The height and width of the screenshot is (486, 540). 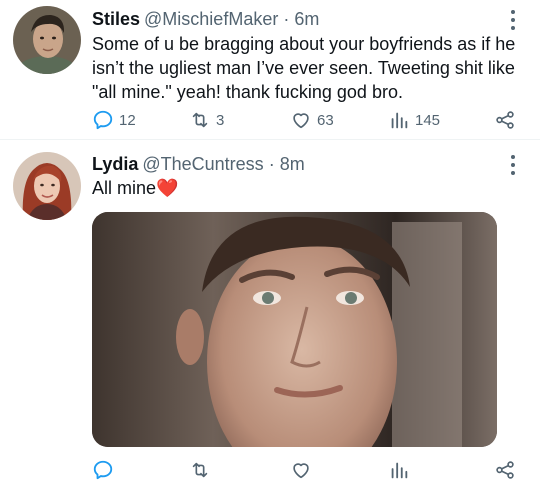 I want to click on tweet-header: Stiles @MischiefMaker · 6m, so click(x=205, y=19).